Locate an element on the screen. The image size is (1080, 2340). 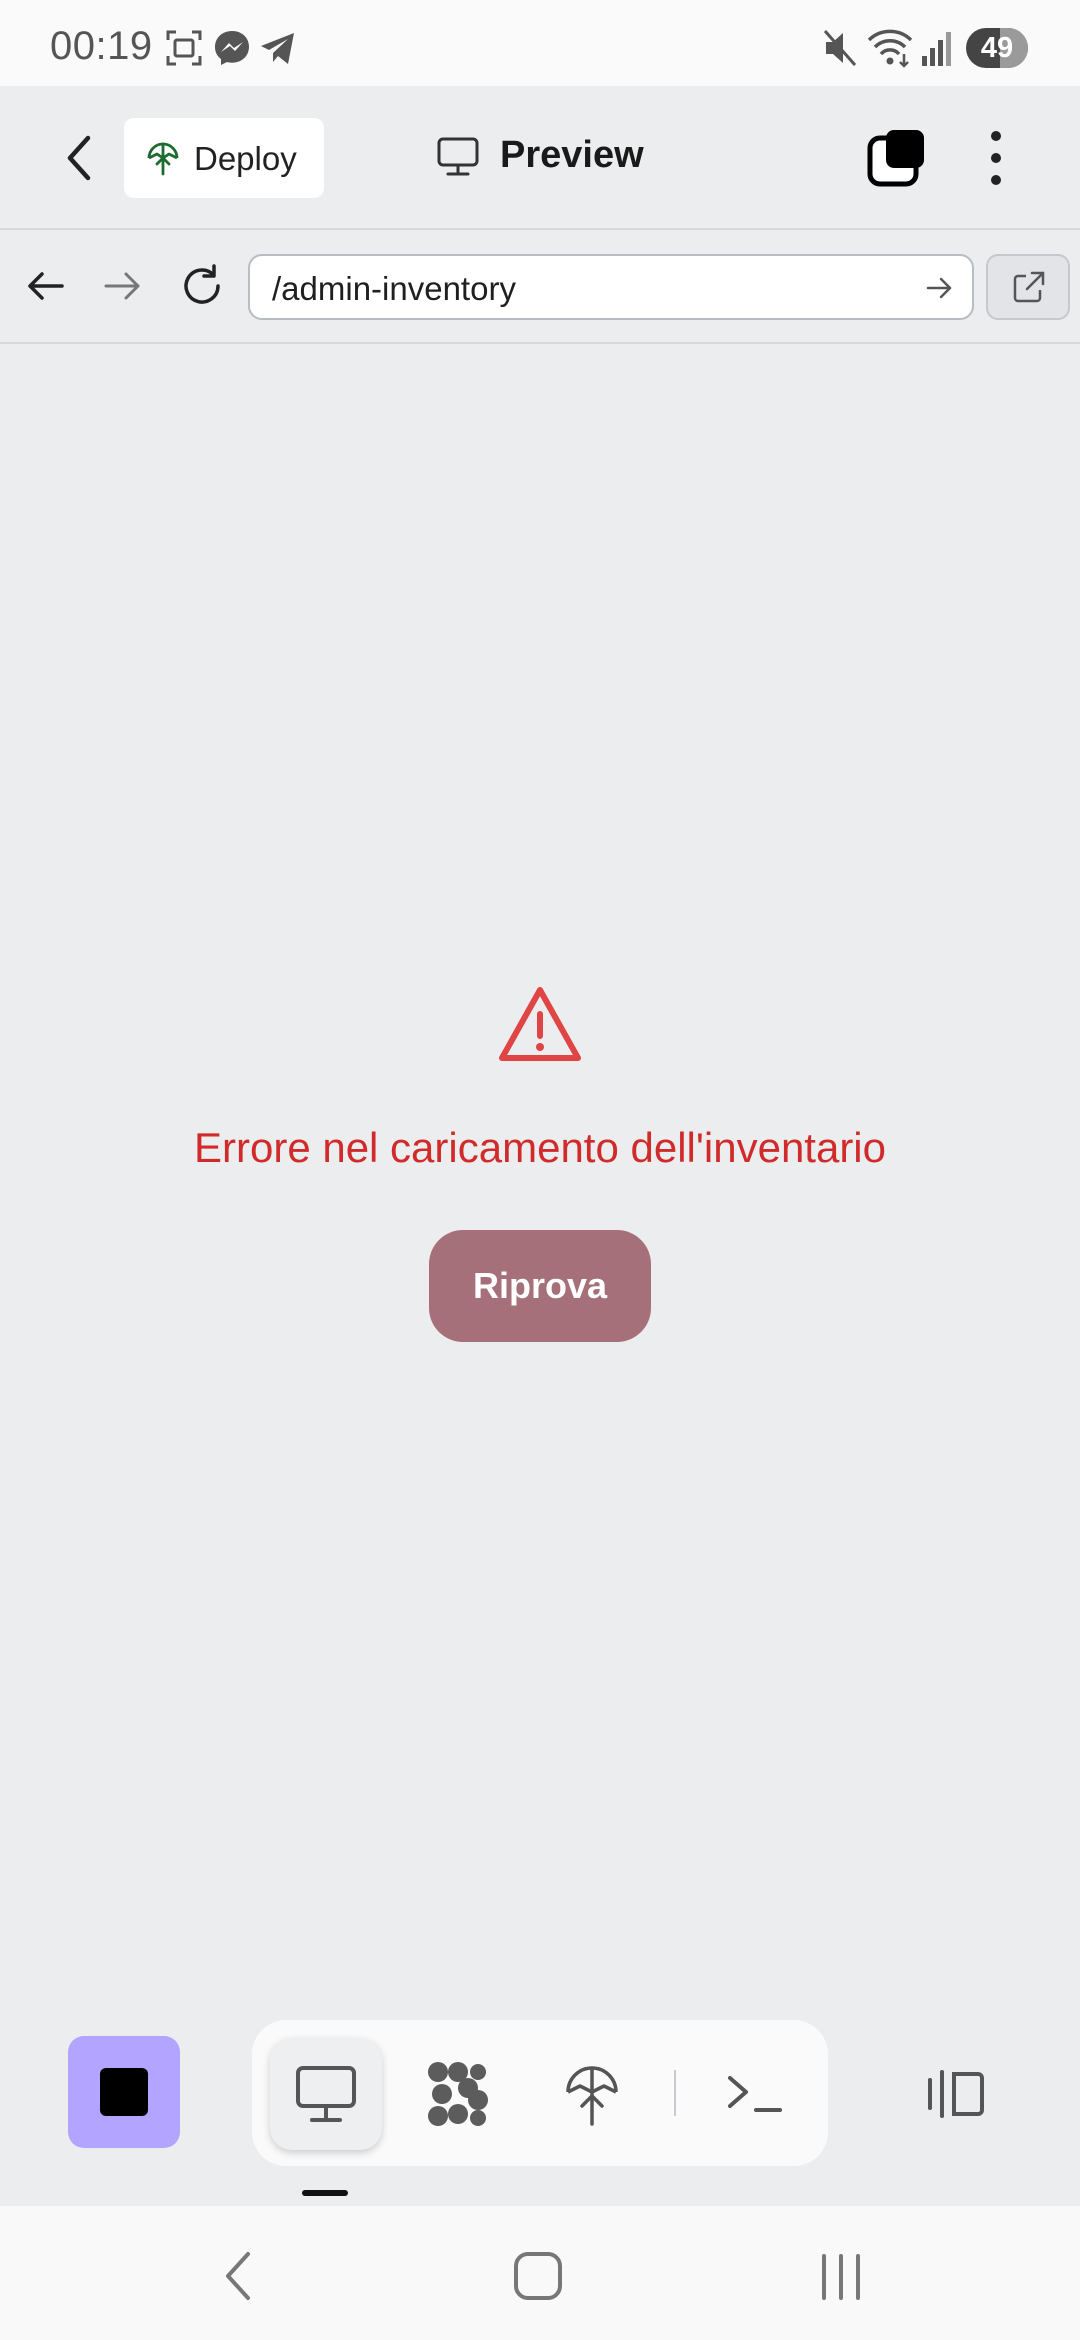
screenshot-icon is located at coordinates (184, 48).